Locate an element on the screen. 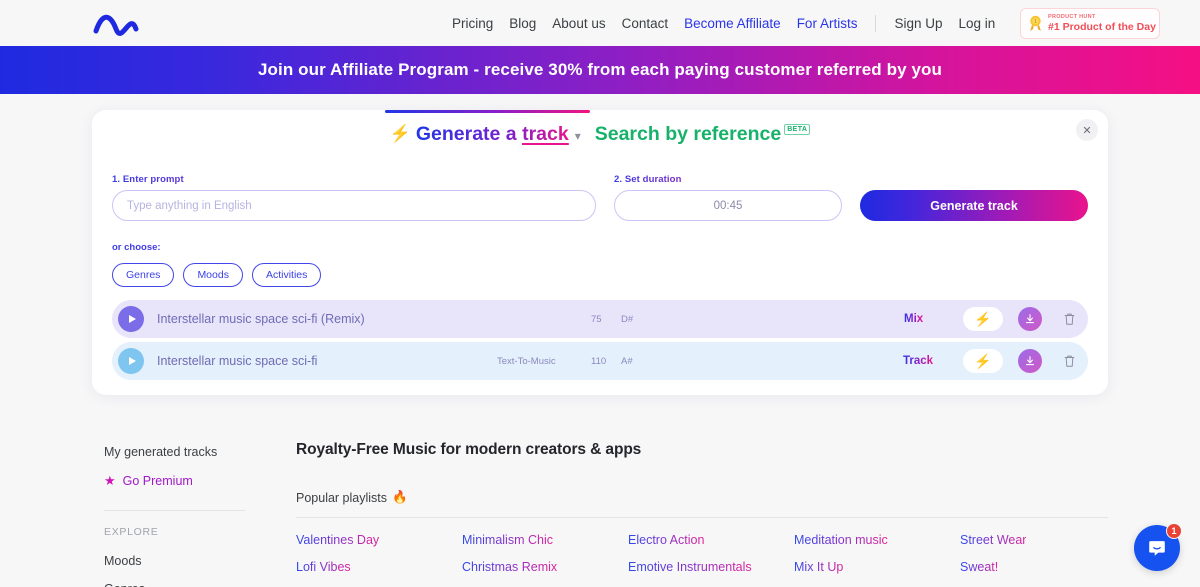 This screenshot has height=587, width=1200. sidebar-item-moods: Moods is located at coordinates (184, 561).